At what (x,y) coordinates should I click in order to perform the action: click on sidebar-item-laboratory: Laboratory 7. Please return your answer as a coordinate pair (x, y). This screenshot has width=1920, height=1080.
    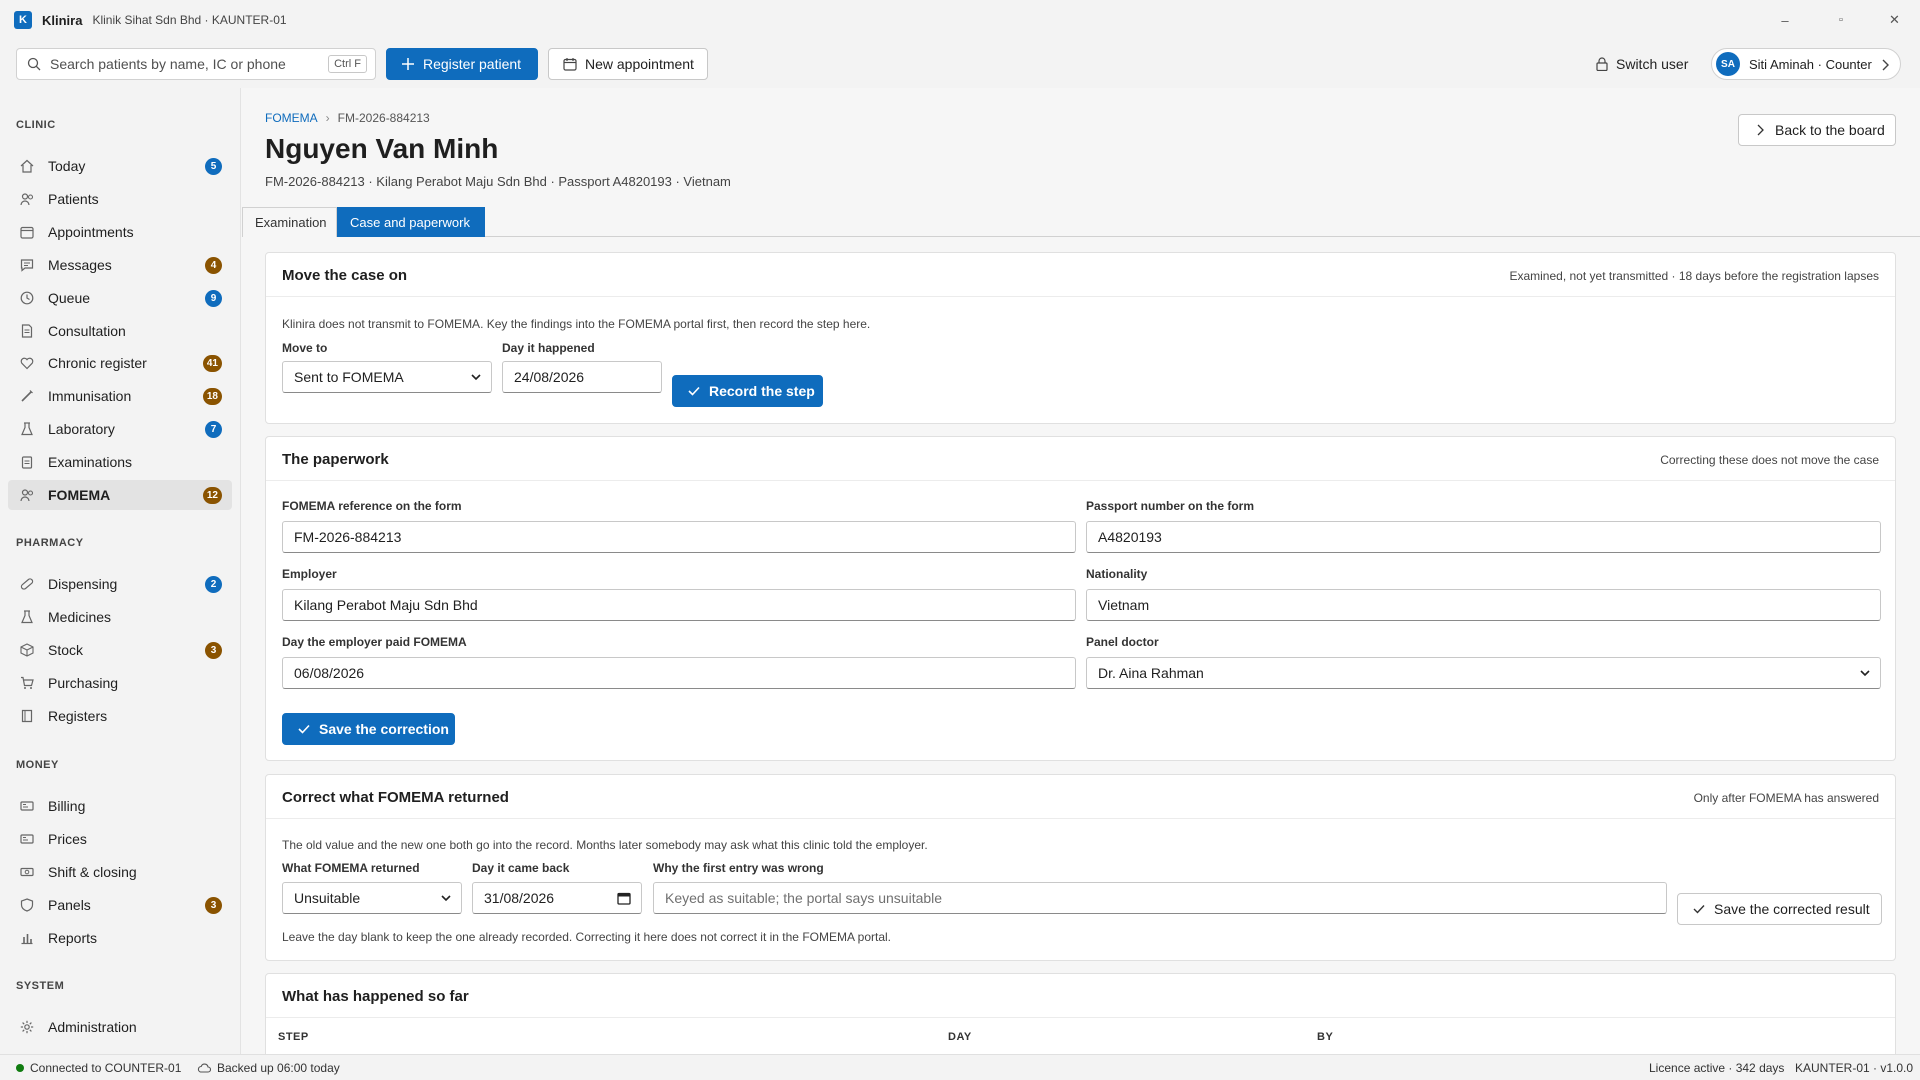
    Looking at the image, I should click on (120, 429).